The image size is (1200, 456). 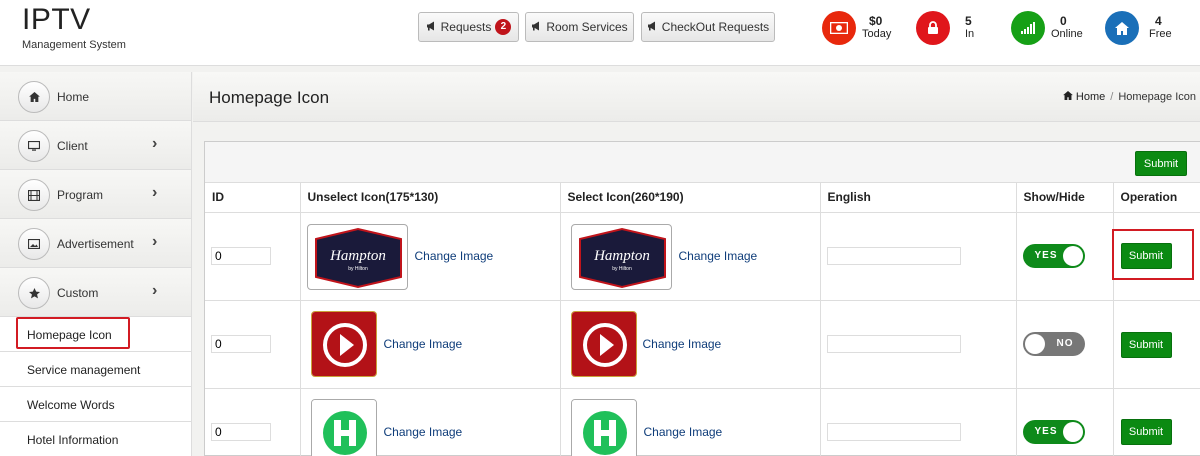 I want to click on lock-icon, so click(x=933, y=28).